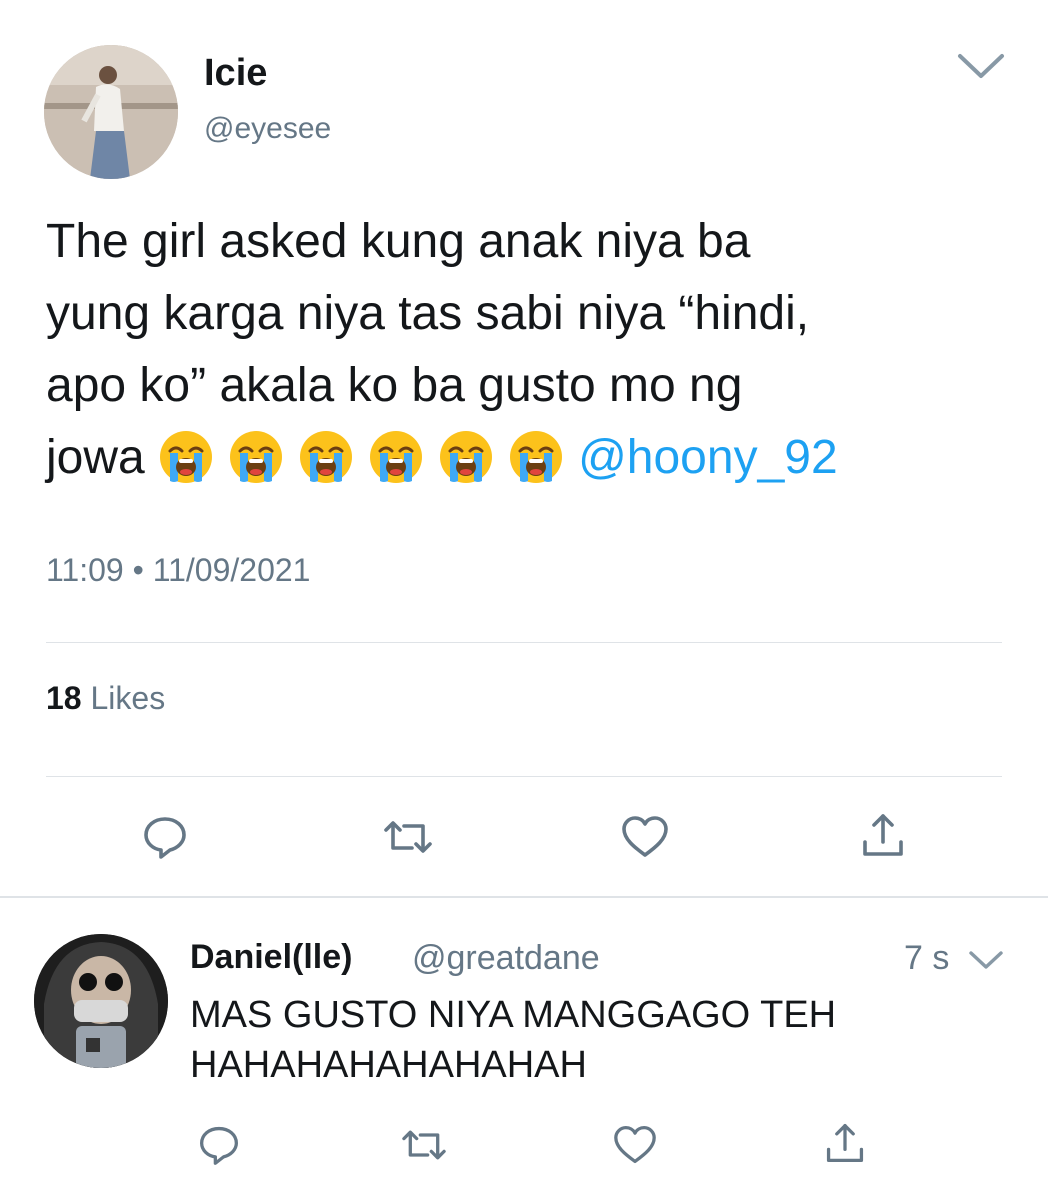 This screenshot has width=1048, height=1200. I want to click on display-name: Icie, so click(235, 73).